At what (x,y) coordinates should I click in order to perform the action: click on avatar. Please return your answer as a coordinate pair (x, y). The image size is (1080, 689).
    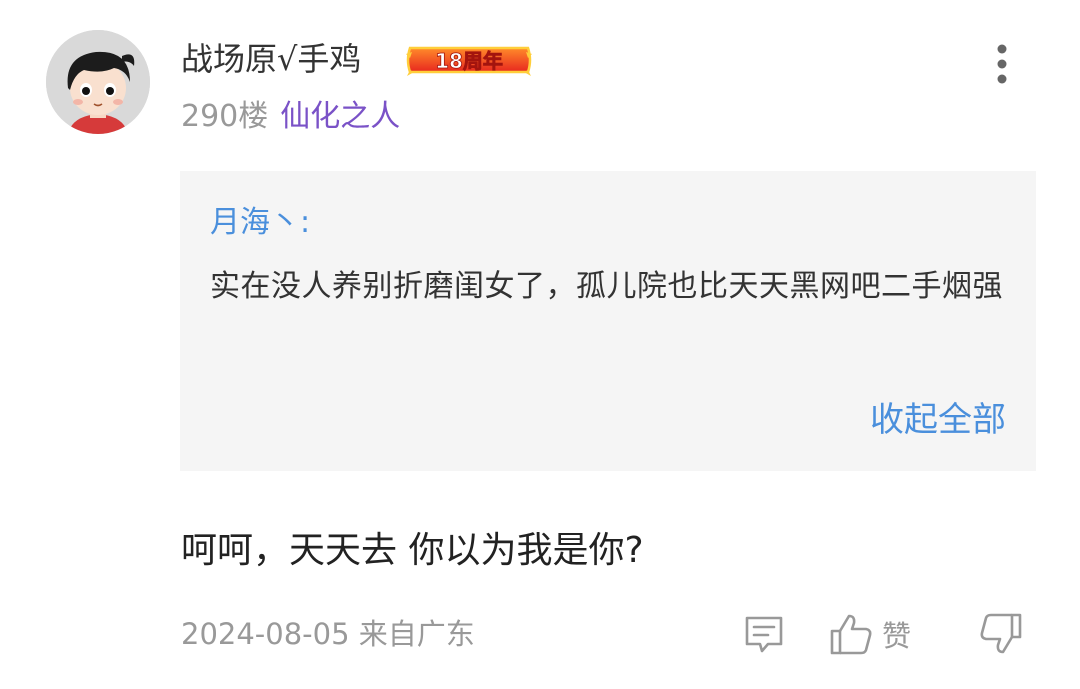
    Looking at the image, I should click on (98, 82).